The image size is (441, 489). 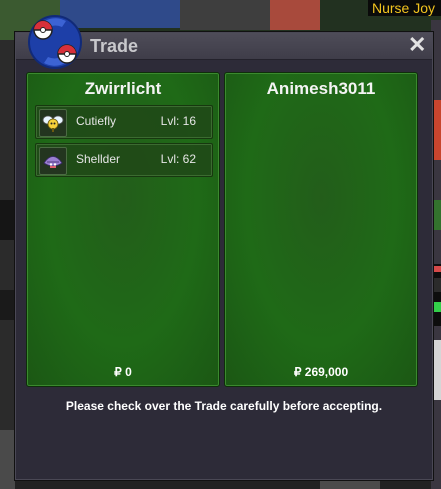 What do you see at coordinates (53, 161) in the screenshot?
I see `shellder-sprite-icon` at bounding box center [53, 161].